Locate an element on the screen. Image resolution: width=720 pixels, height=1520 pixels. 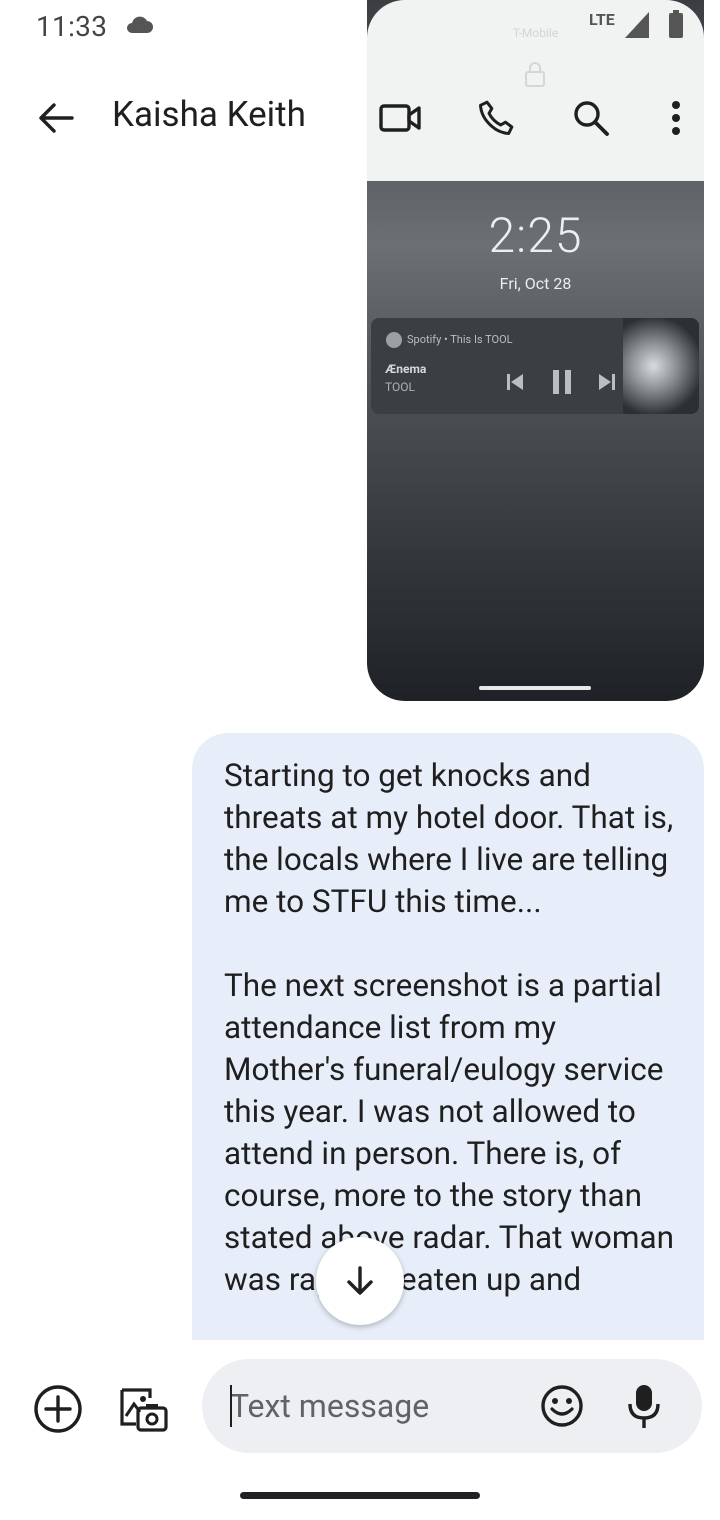
gallery-camera-button is located at coordinates (142, 1408).